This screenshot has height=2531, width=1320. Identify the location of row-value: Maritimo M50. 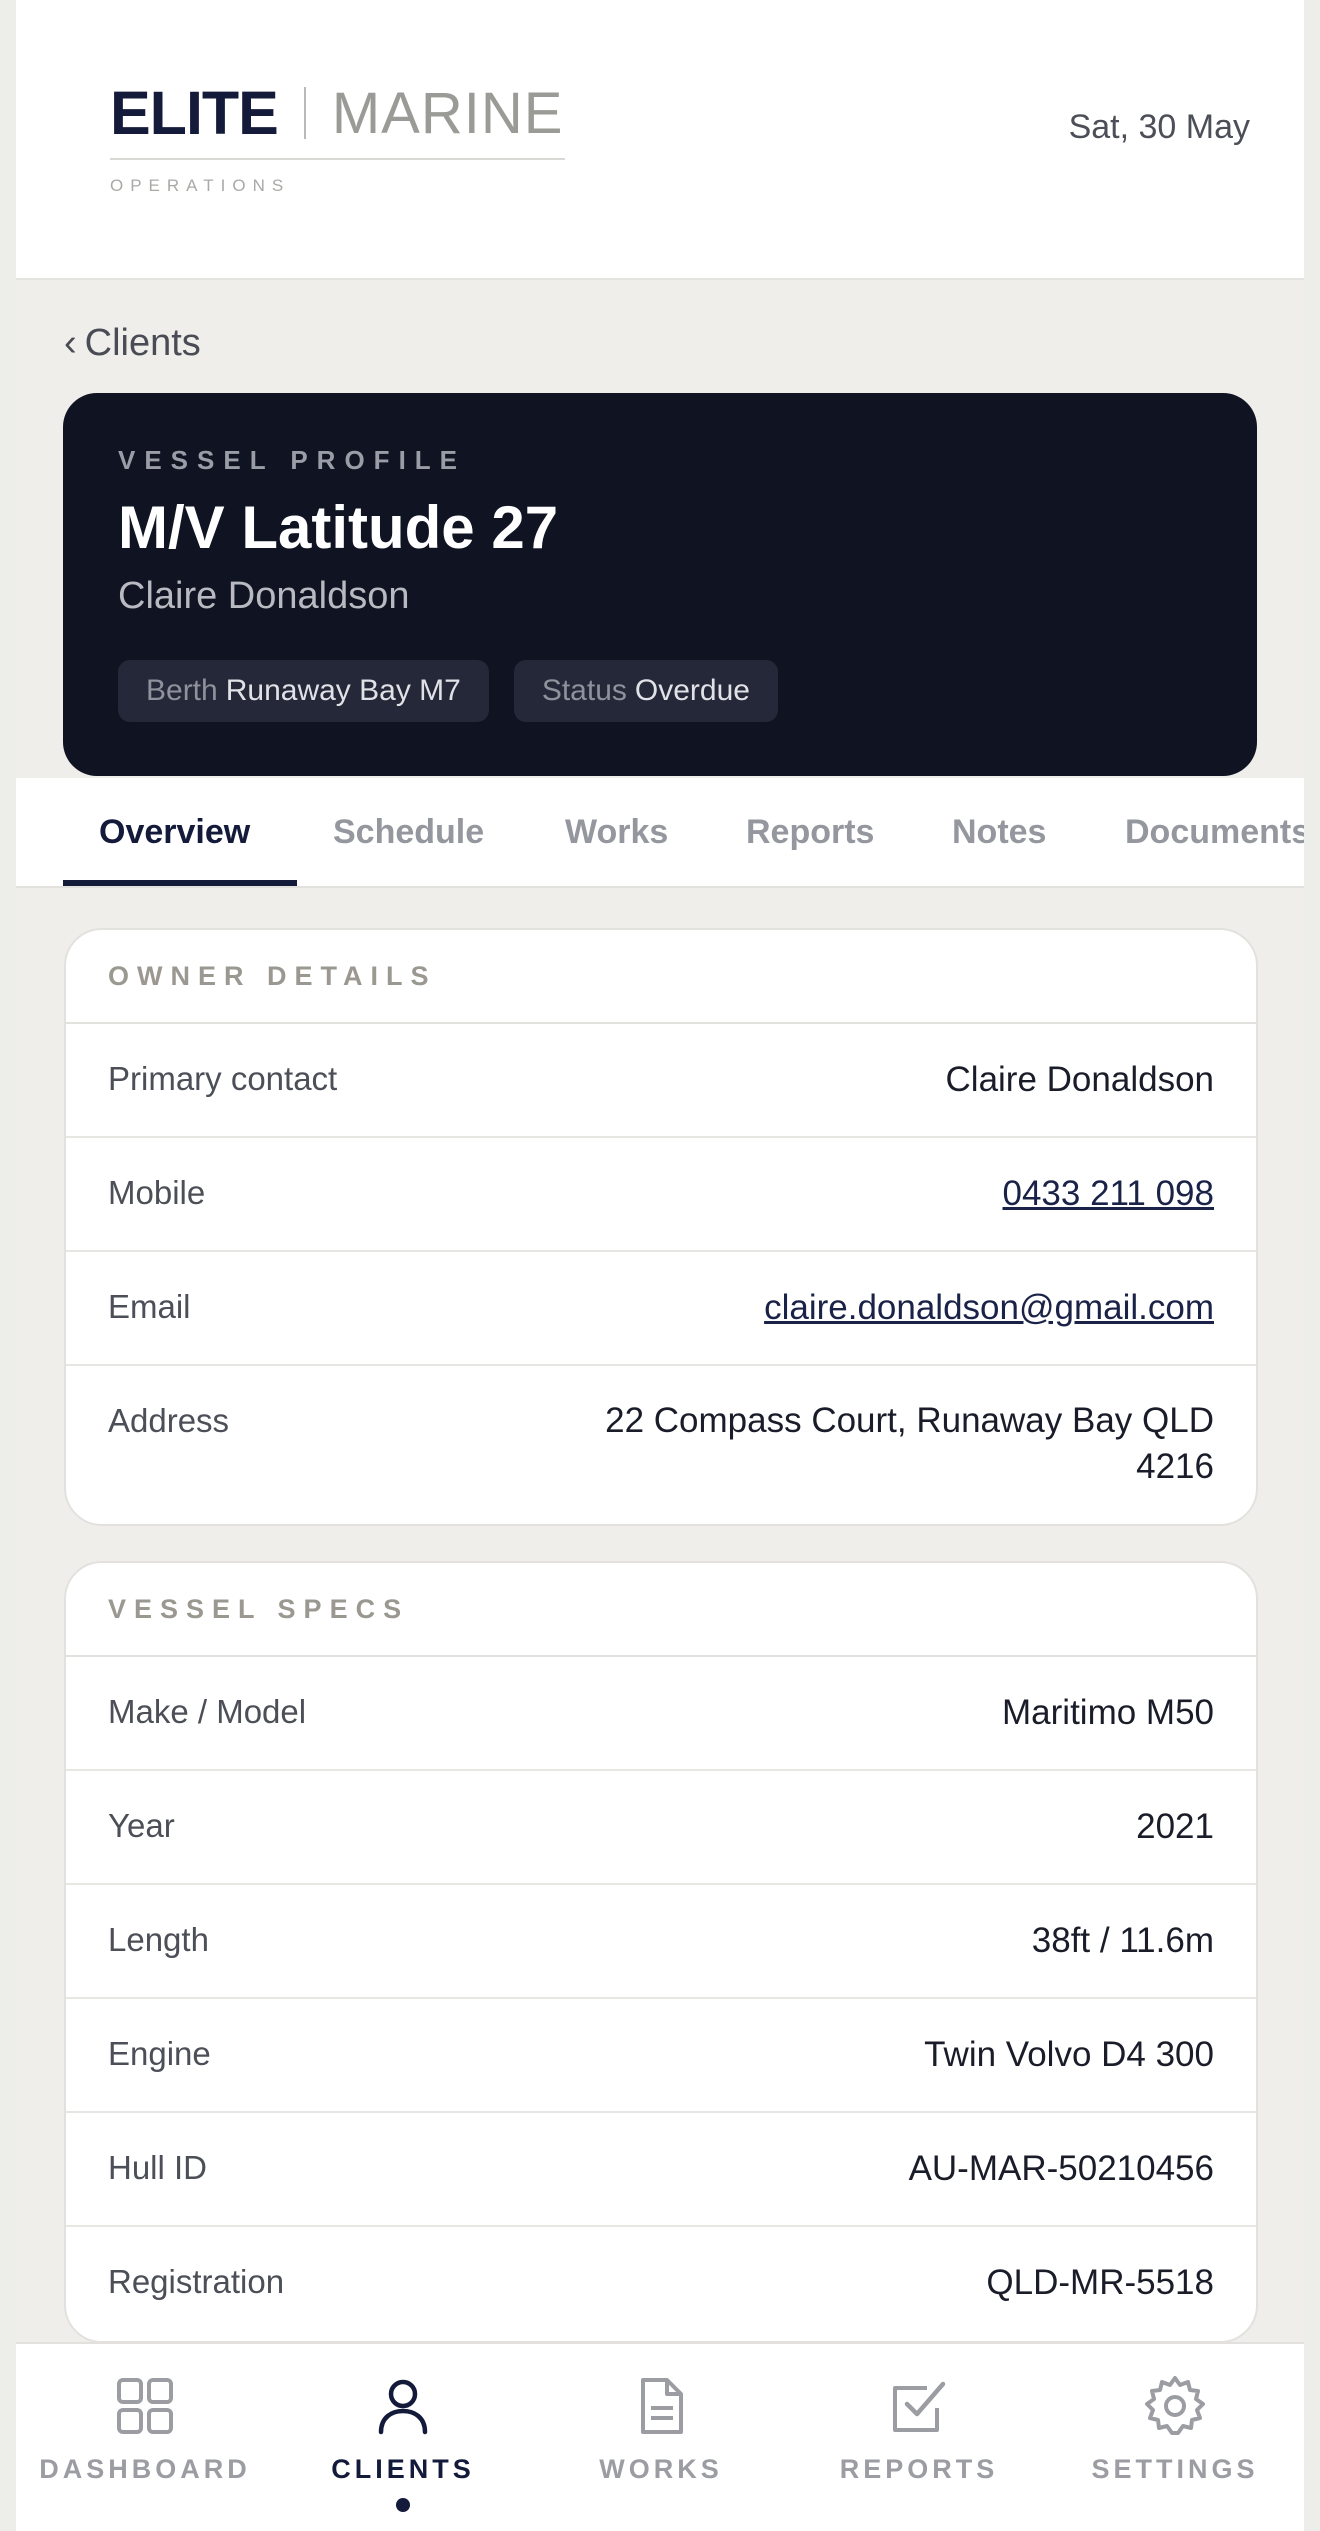
(1108, 1712).